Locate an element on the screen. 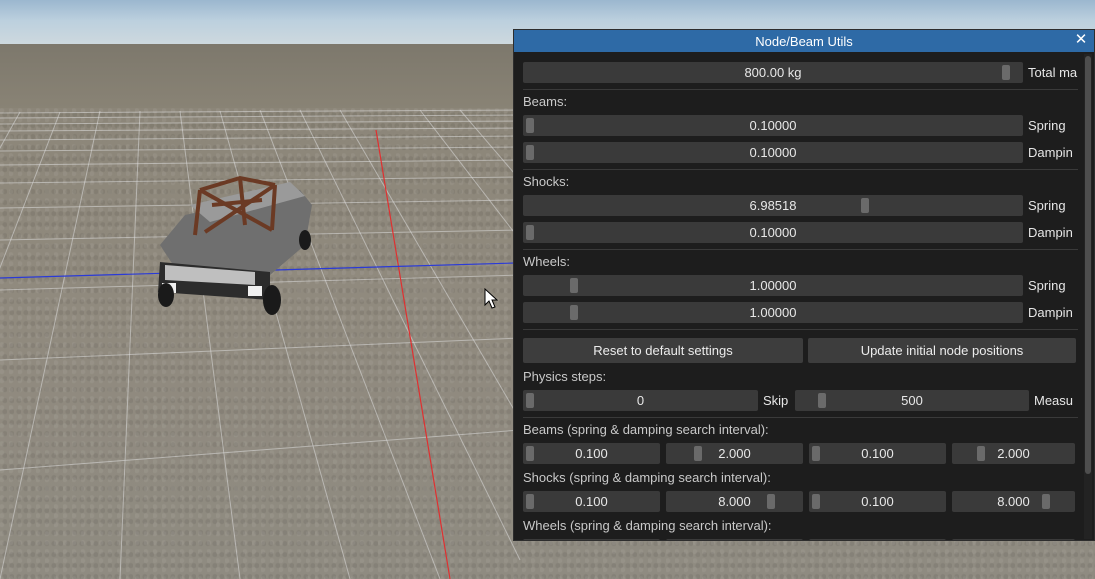  wheels-spring-row: 1.00000 Spring is located at coordinates (800, 285).